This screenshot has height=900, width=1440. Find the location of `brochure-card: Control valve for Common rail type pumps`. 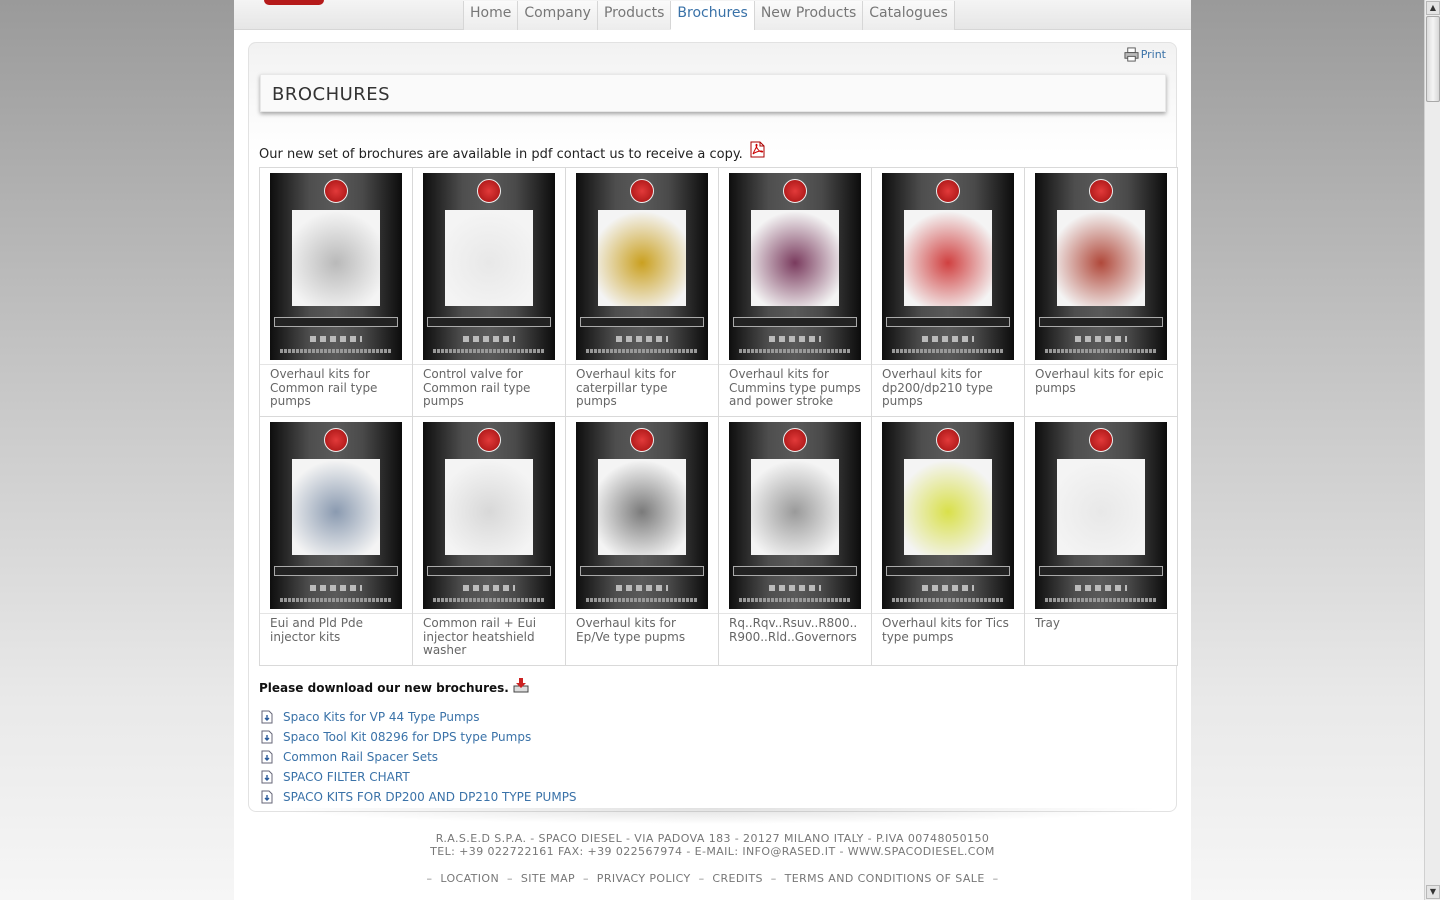

brochure-card: Control valve for Common rail type pumps is located at coordinates (489, 292).